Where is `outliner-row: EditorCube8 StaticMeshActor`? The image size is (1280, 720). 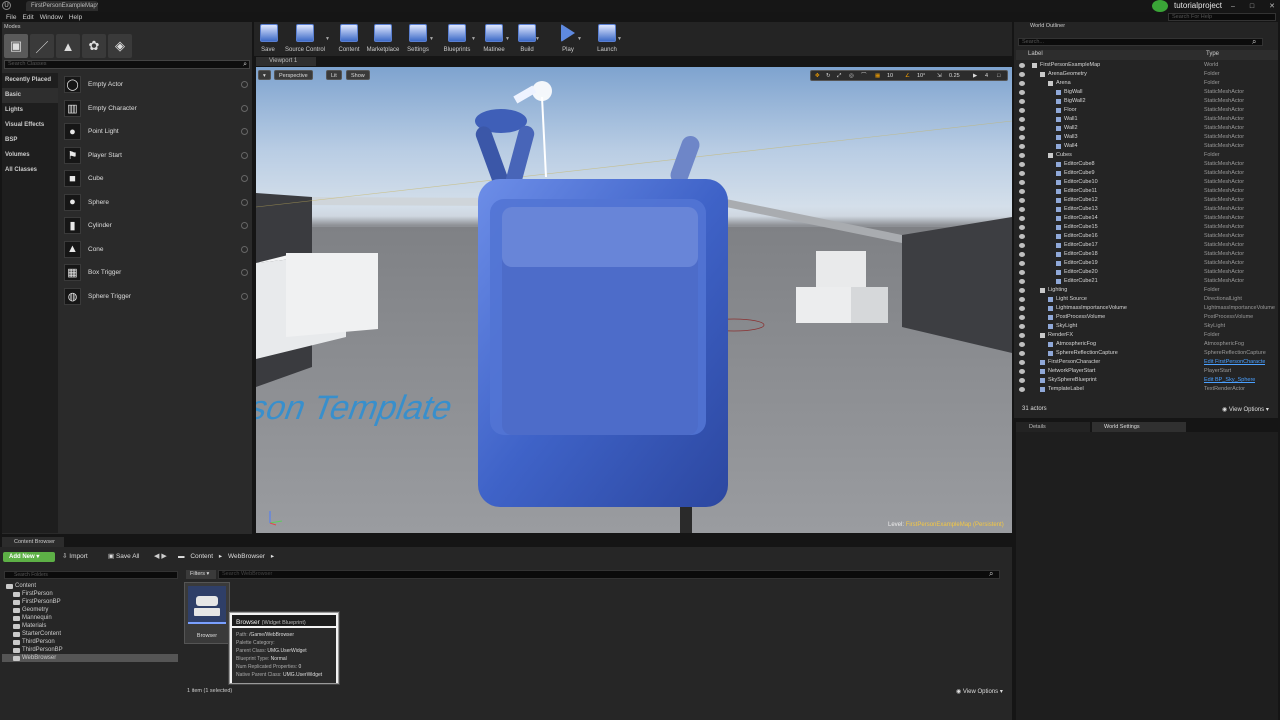
outliner-row: EditorCube8 StaticMeshActor is located at coordinates (1147, 164).